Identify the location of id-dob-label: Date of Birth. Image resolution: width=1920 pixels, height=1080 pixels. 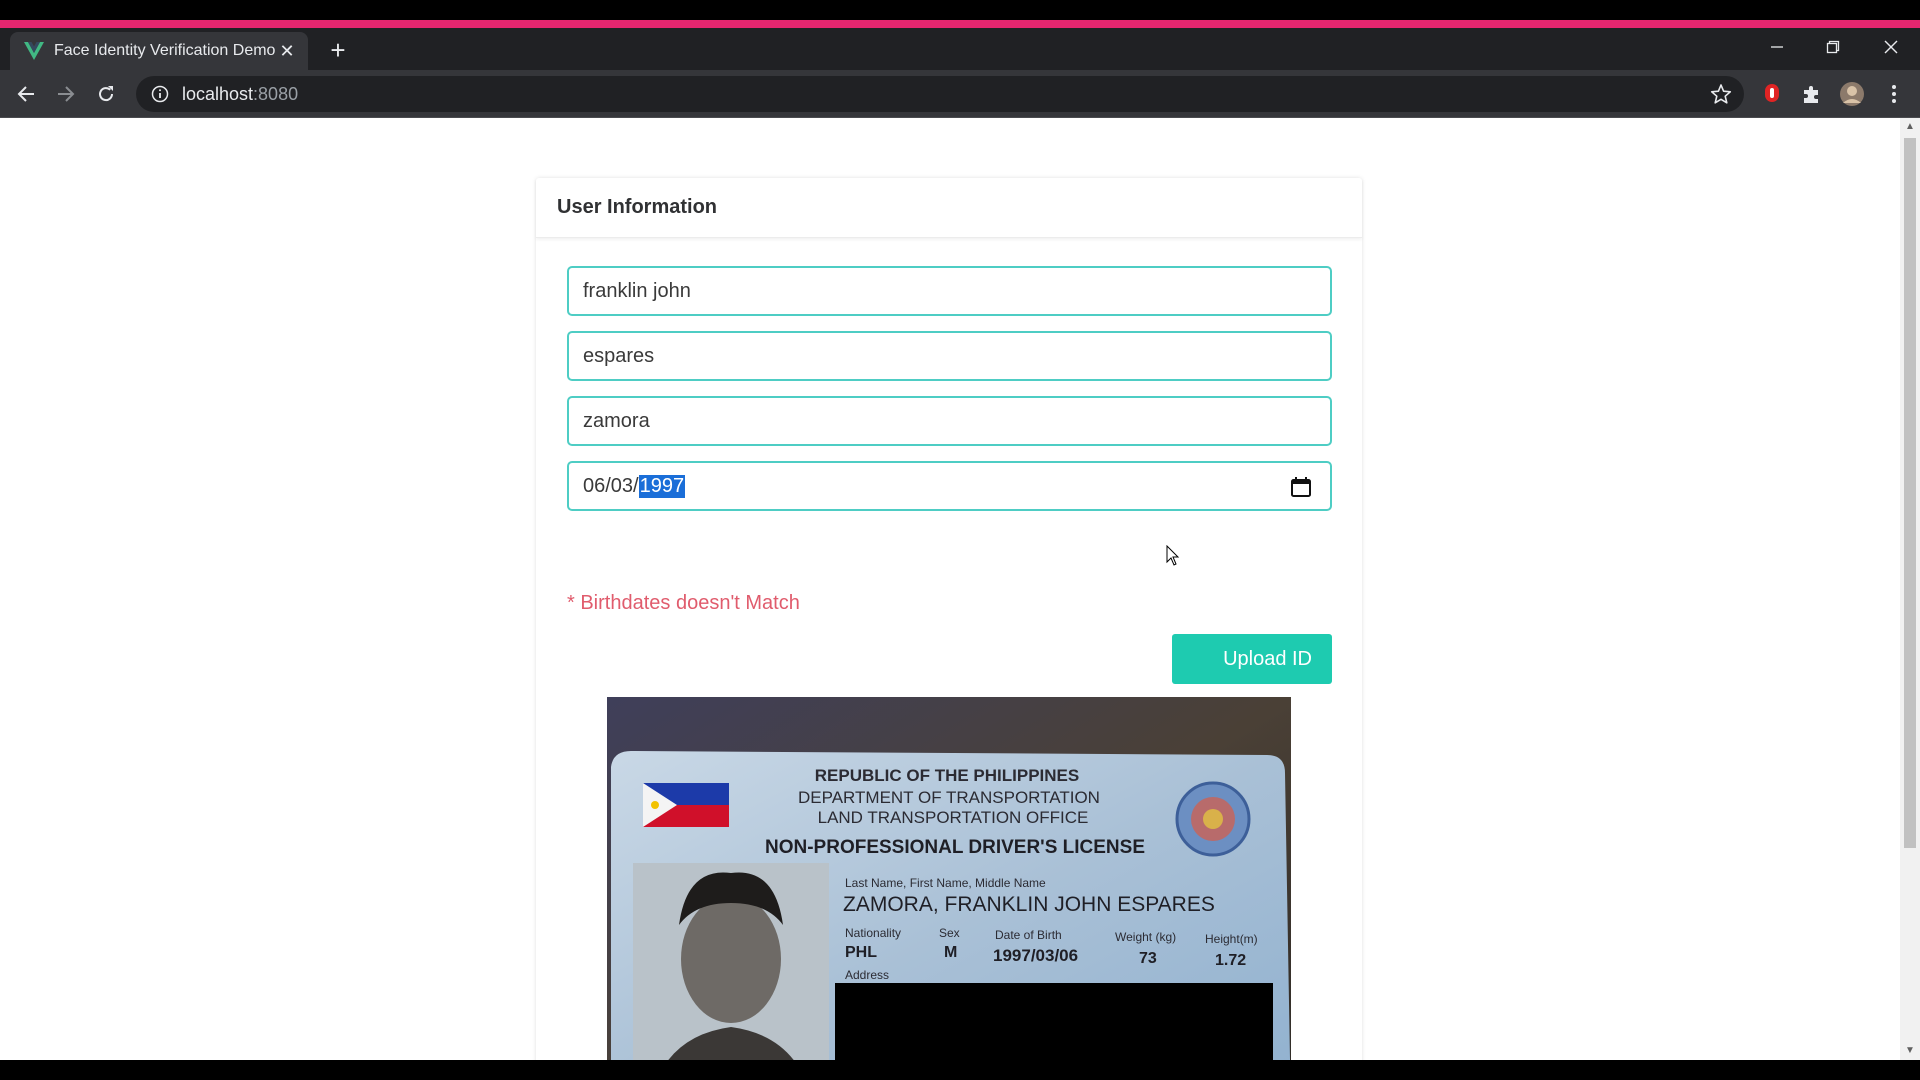
(1028, 935).